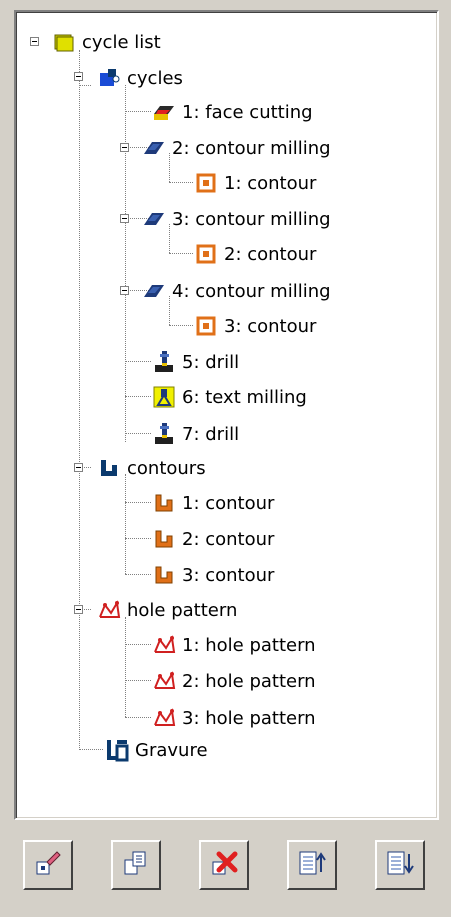 Image resolution: width=451 pixels, height=917 pixels. I want to click on tree-node-cycle: 5: drill, so click(195, 362).